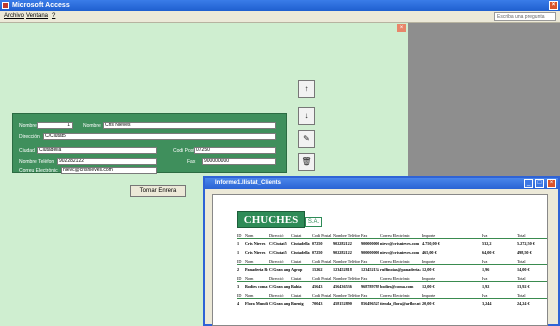  What do you see at coordinates (317, 252) in the screenshot?
I see `table-row-cell: 07250` at bounding box center [317, 252].